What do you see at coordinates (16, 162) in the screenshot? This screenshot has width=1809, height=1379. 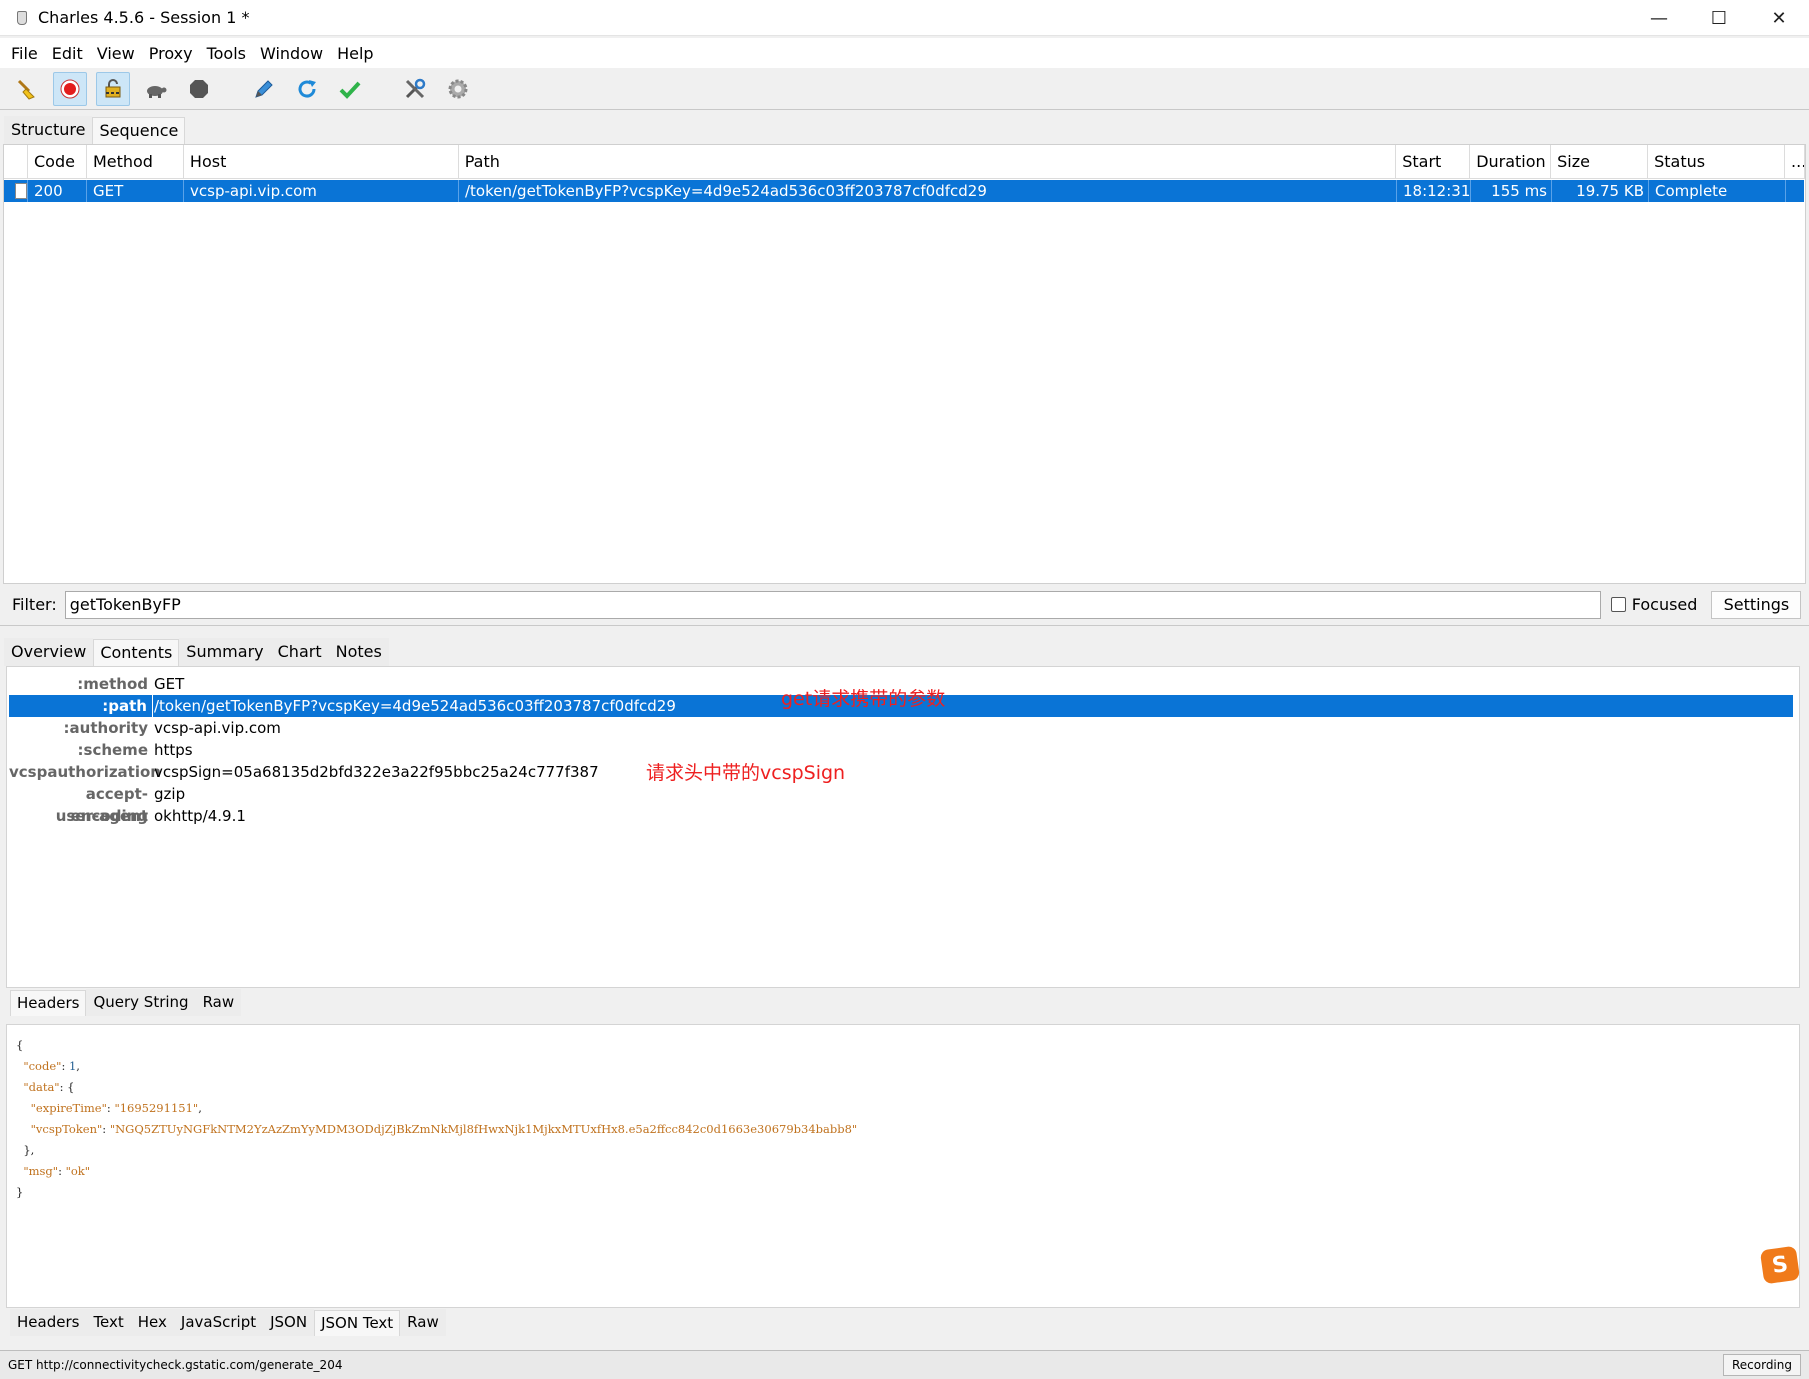 I see `column-icon` at bounding box center [16, 162].